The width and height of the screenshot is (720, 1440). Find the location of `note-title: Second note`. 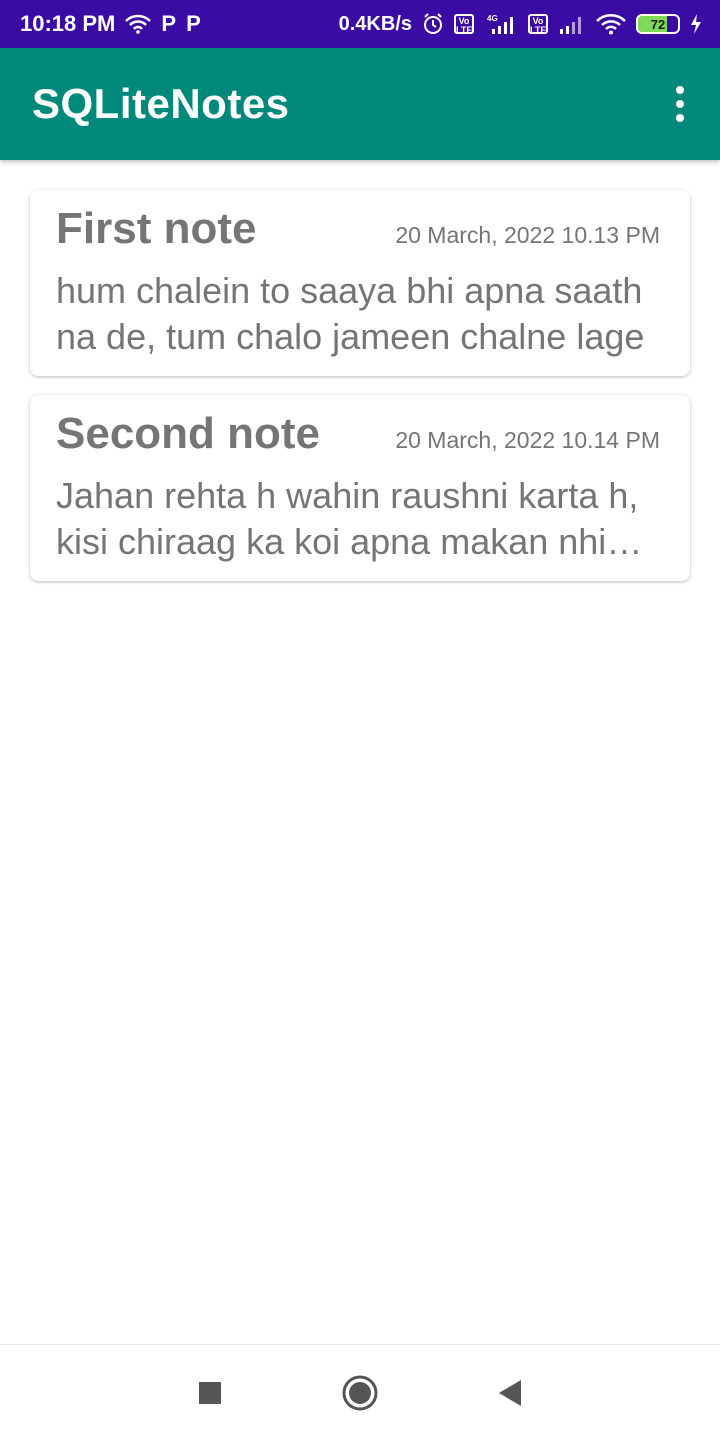

note-title: Second note is located at coordinates (188, 433).